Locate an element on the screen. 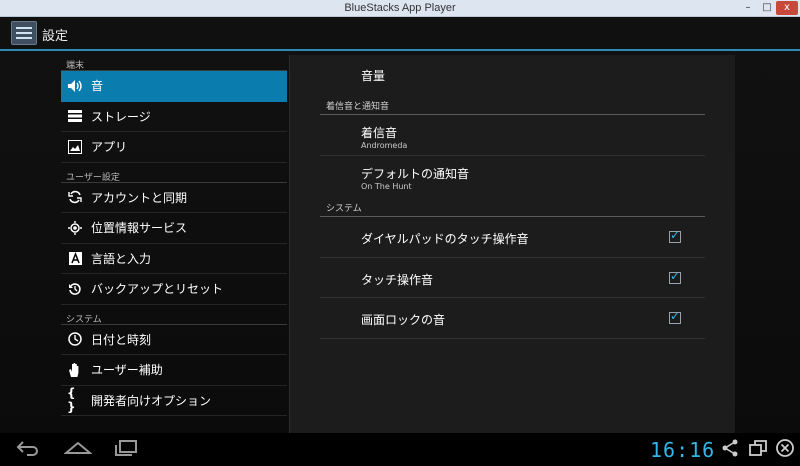 Image resolution: width=800 pixels, height=466 pixels. toggle-label: ダイヤルパッドのタッチ操作音 is located at coordinates (445, 239).